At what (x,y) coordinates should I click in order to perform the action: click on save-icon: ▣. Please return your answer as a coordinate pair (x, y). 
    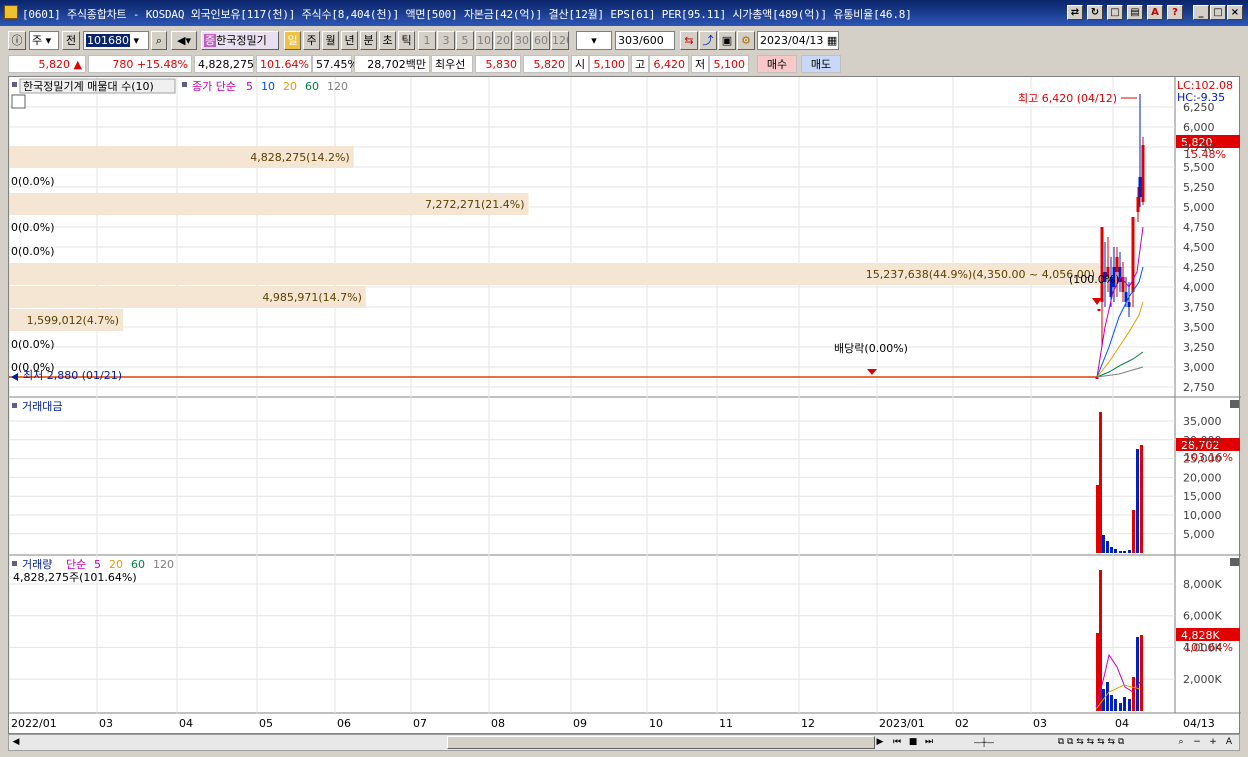
    Looking at the image, I should click on (727, 40).